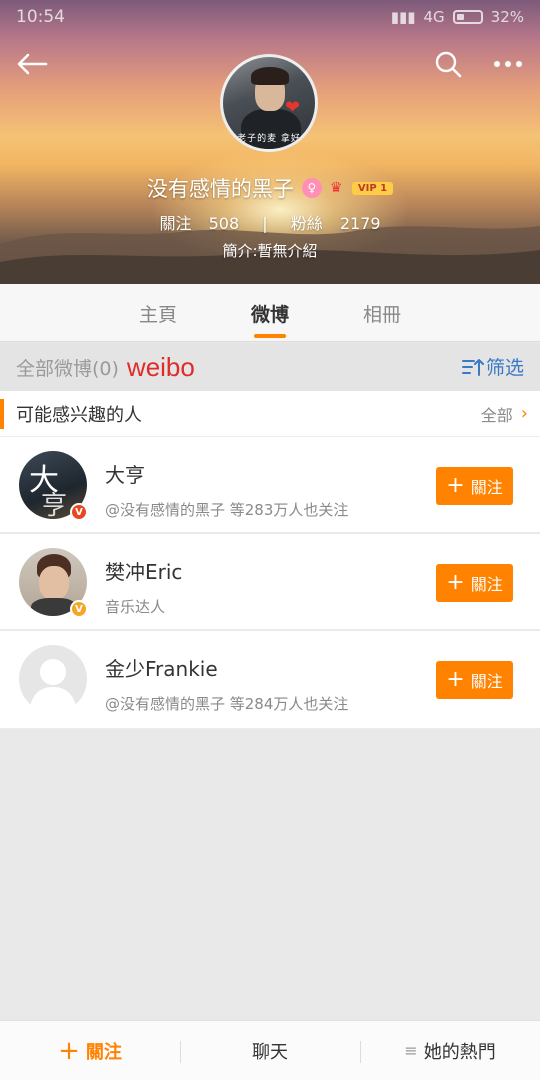  I want to click on followers-stat: 粉絲 2179, so click(336, 223).